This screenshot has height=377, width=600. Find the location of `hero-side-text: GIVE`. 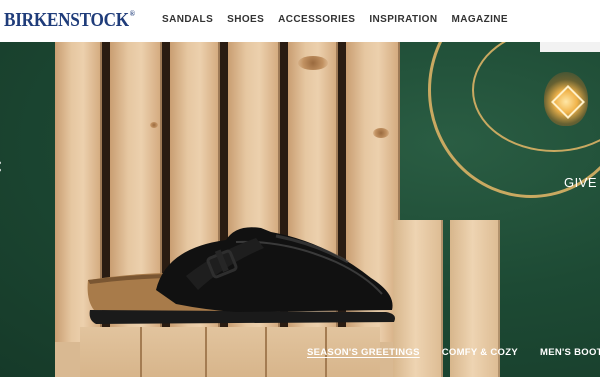

hero-side-text: GIVE is located at coordinates (581, 182).